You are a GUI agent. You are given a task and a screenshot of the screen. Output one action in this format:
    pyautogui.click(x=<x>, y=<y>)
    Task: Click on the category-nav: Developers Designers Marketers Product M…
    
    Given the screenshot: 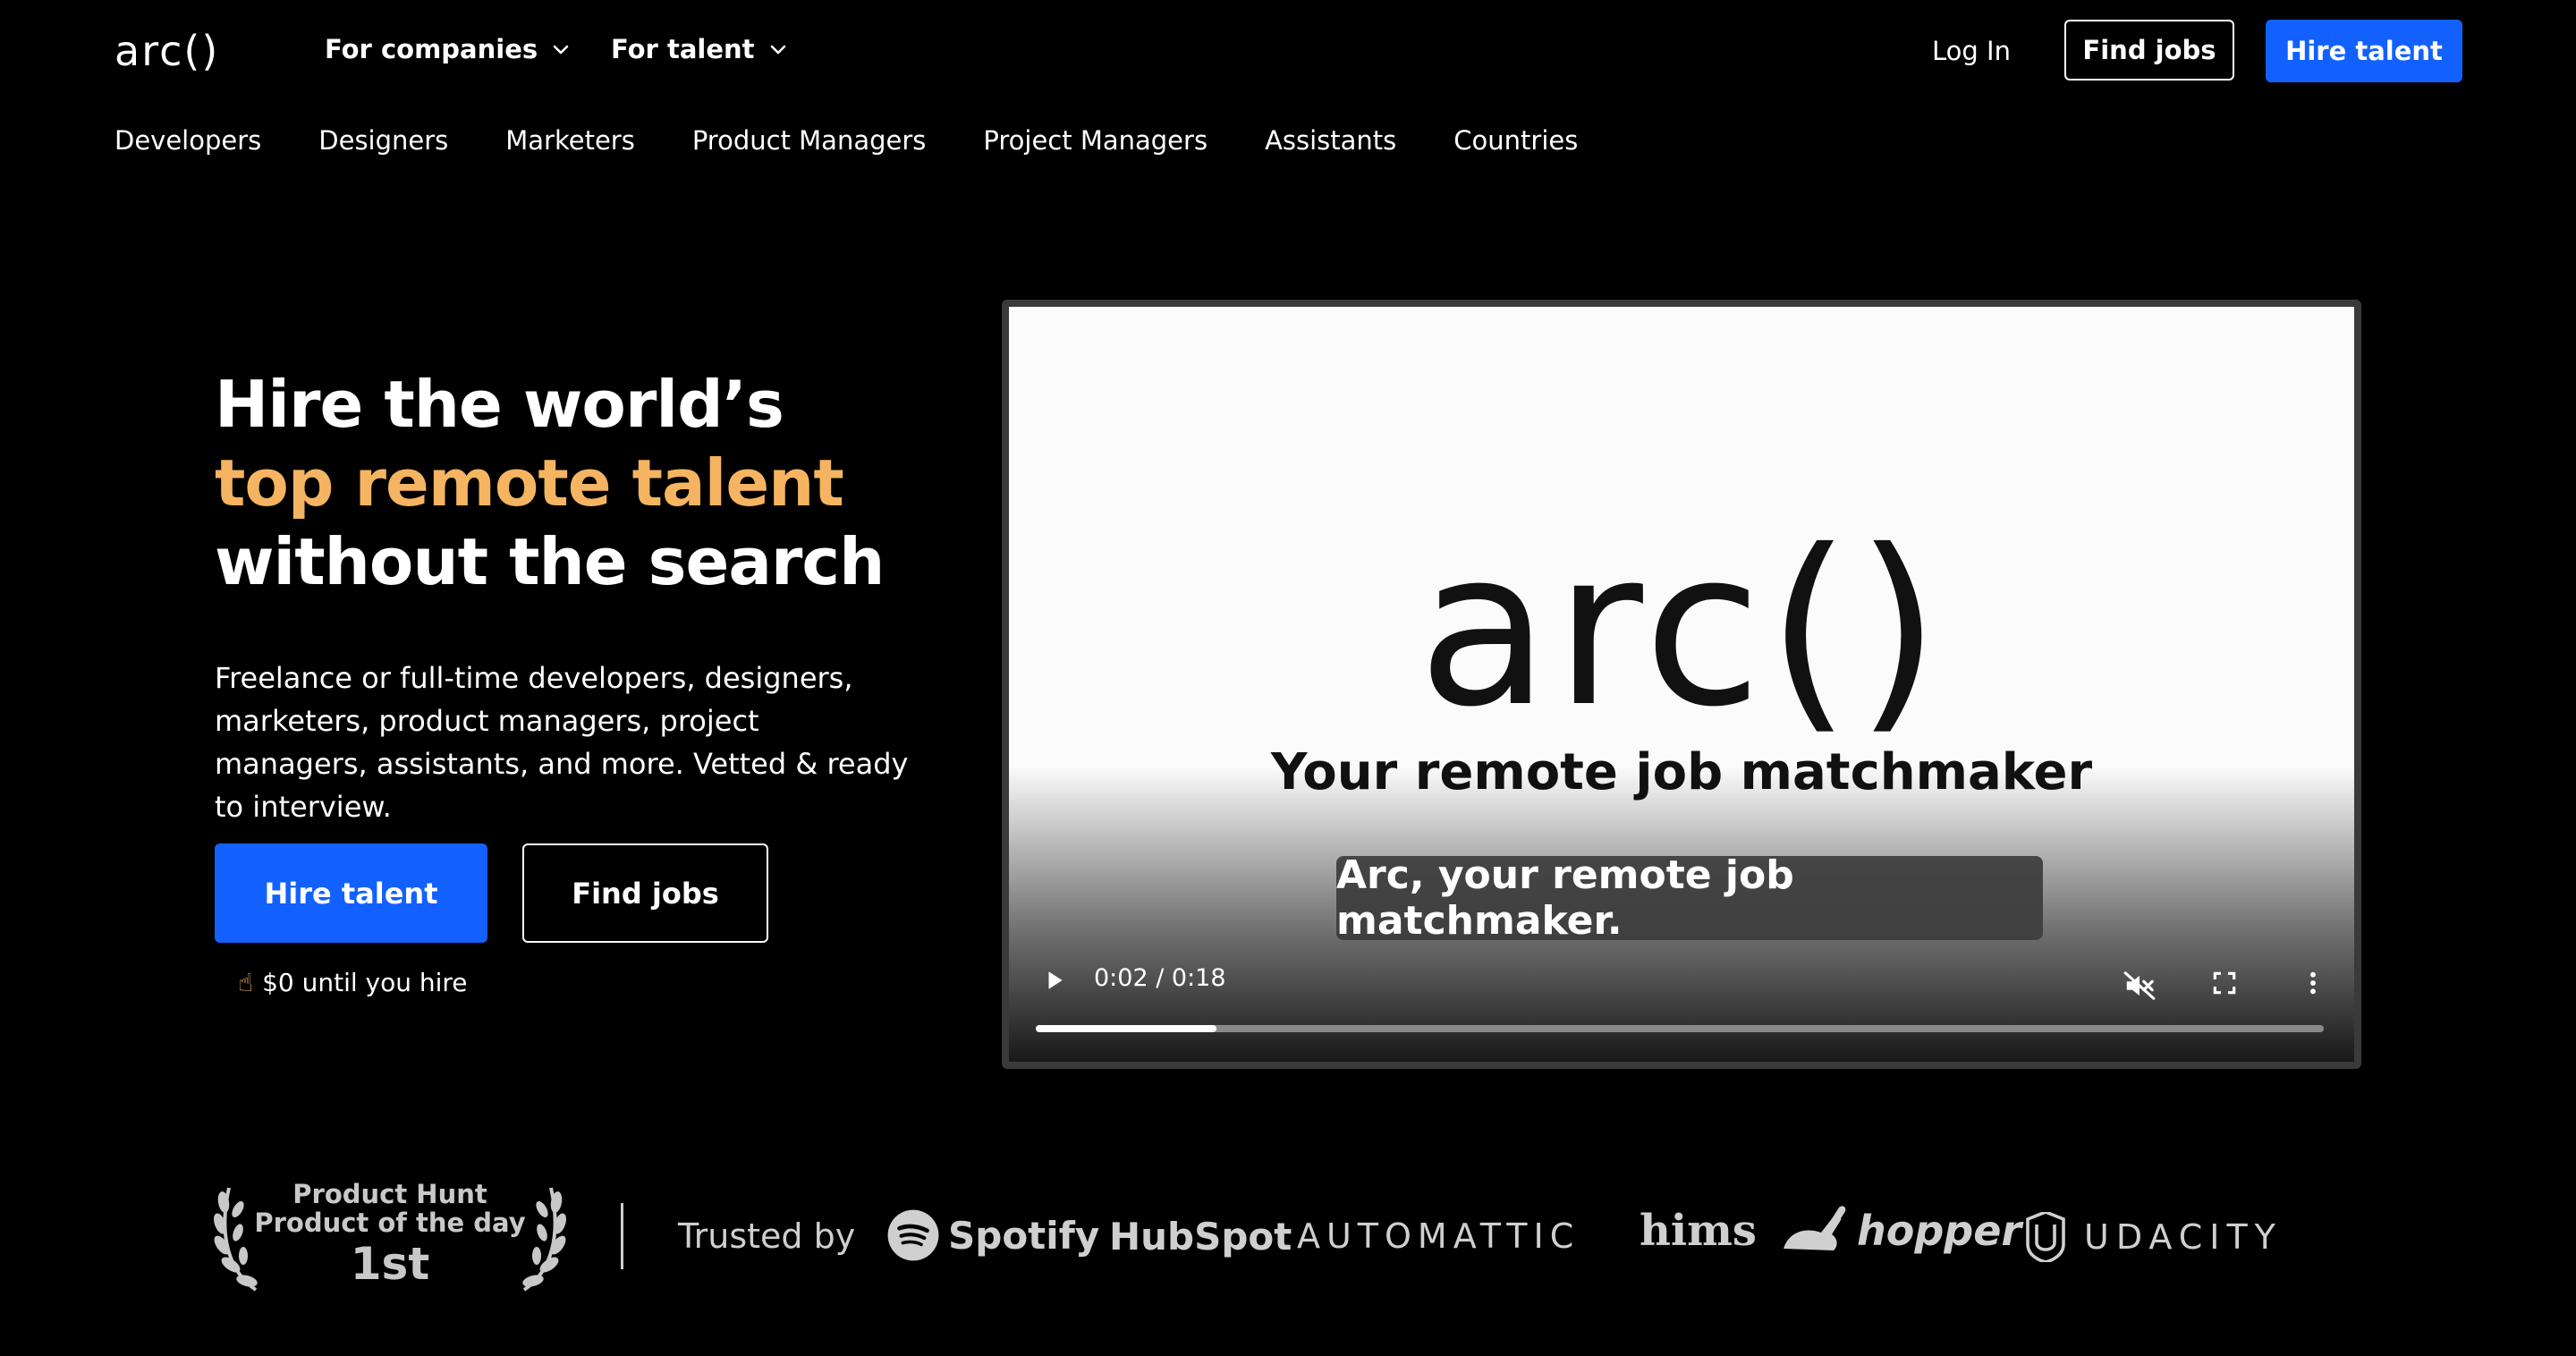 What is the action you would take?
    pyautogui.click(x=846, y=141)
    